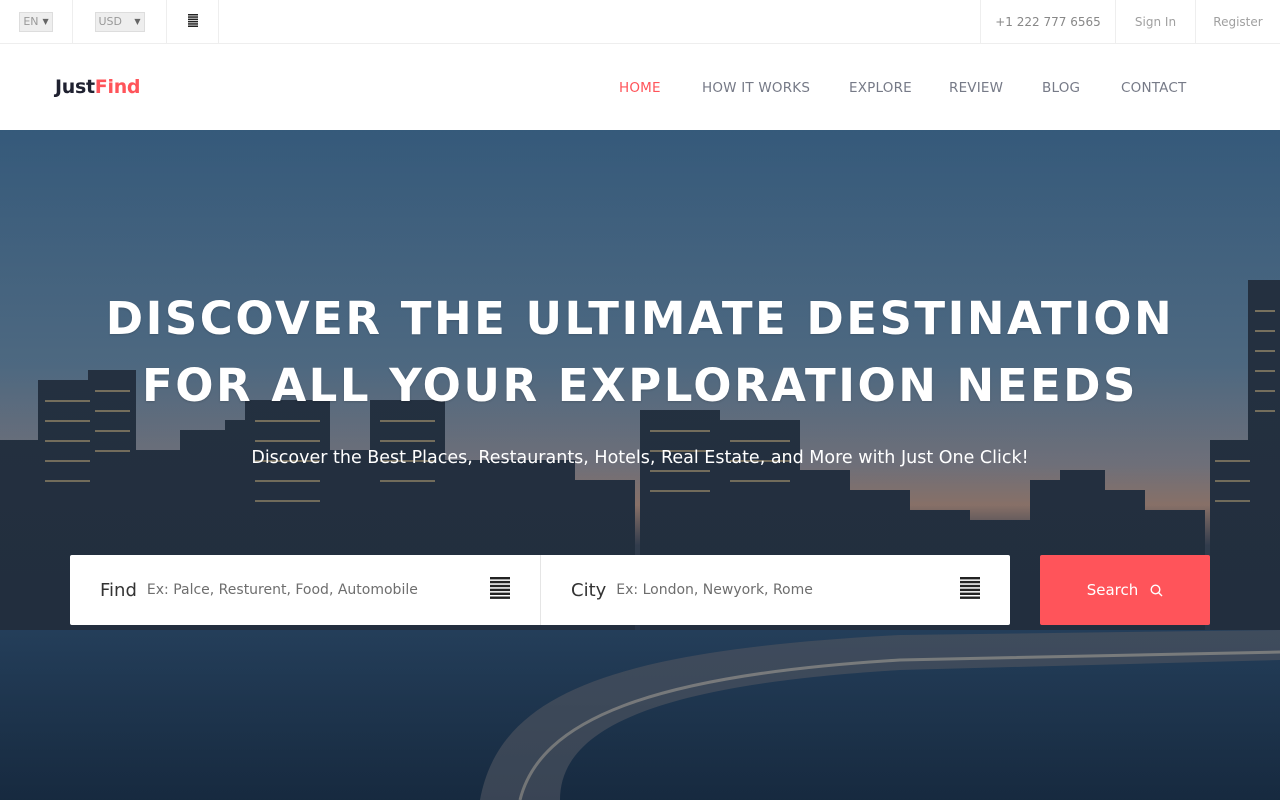 This screenshot has width=1280, height=800. I want to click on language-select: EN ▼, so click(36, 21).